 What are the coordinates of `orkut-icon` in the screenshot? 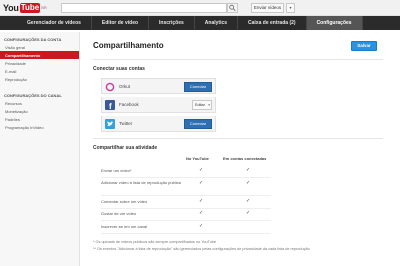 It's located at (110, 87).